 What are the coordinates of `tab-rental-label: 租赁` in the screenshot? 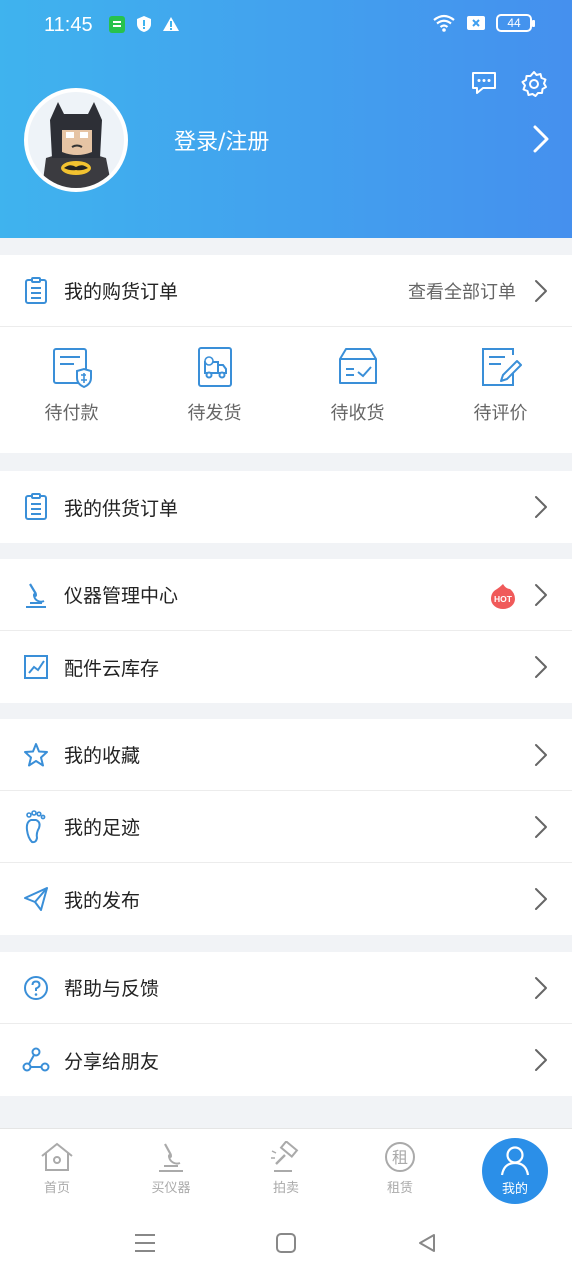 It's located at (399, 1188).